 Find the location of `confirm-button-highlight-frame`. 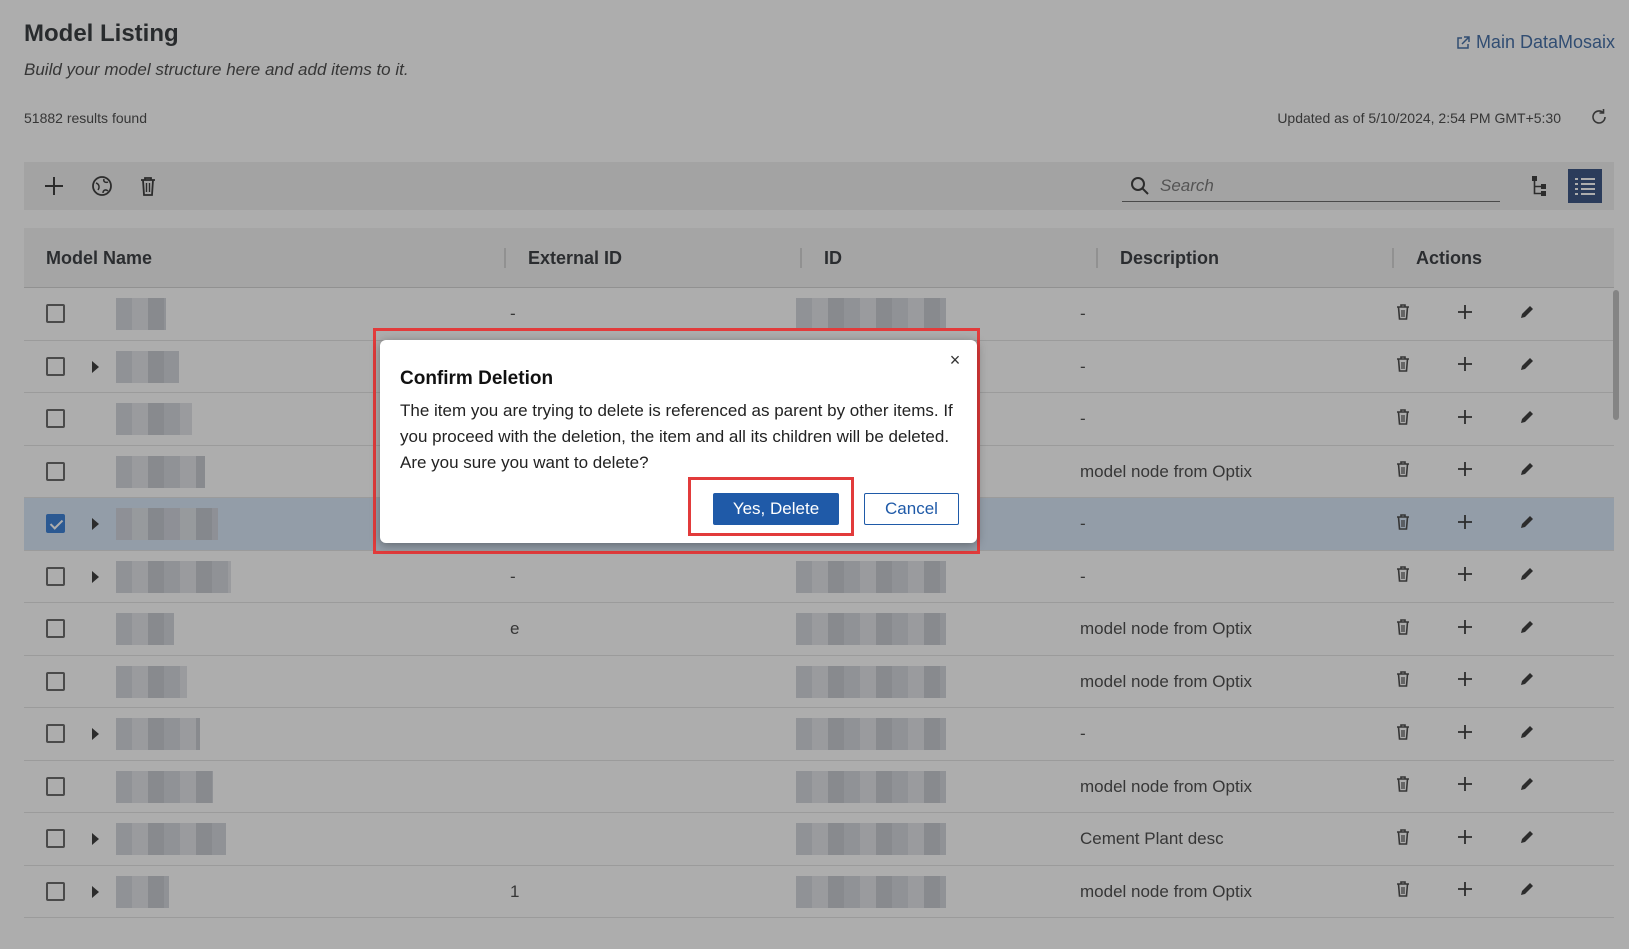

confirm-button-highlight-frame is located at coordinates (771, 506).